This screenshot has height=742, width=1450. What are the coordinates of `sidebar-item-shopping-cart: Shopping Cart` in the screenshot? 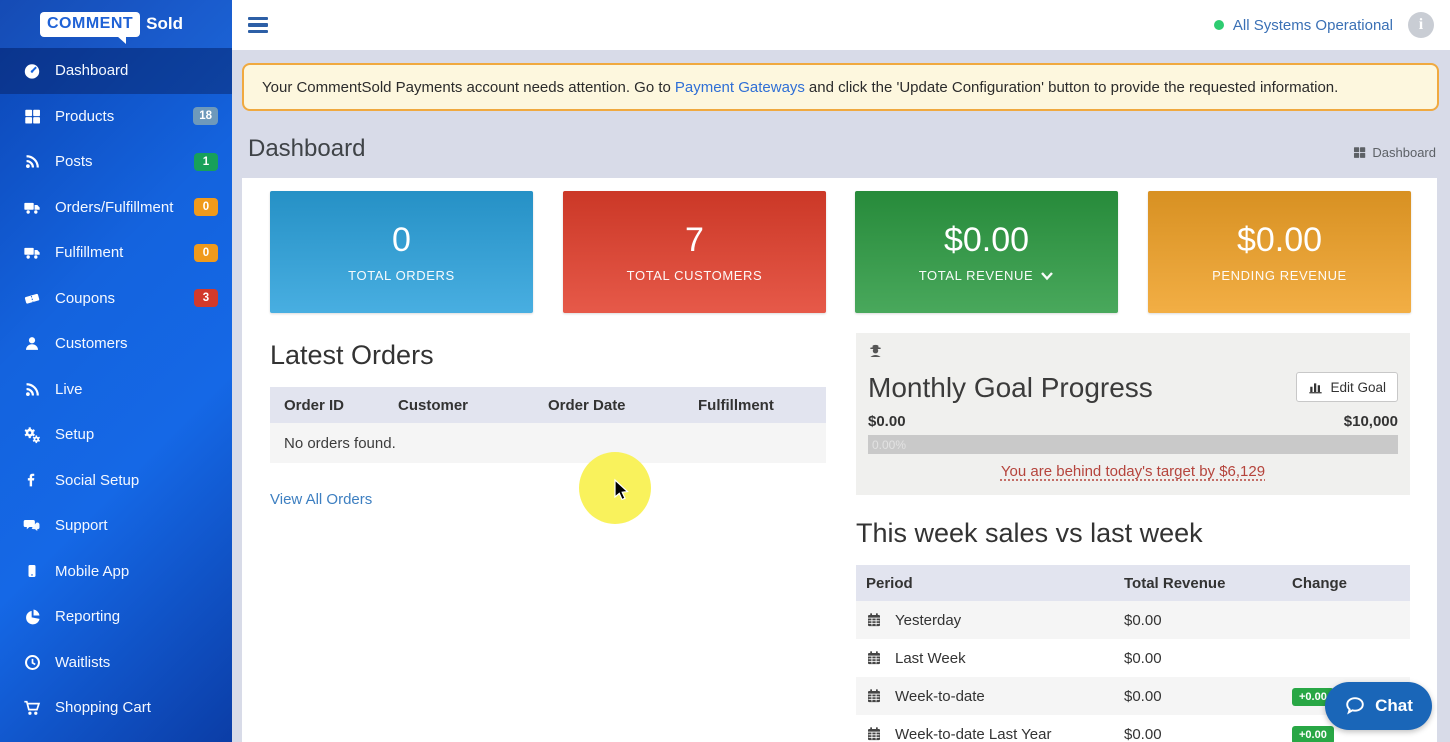 It's located at (116, 708).